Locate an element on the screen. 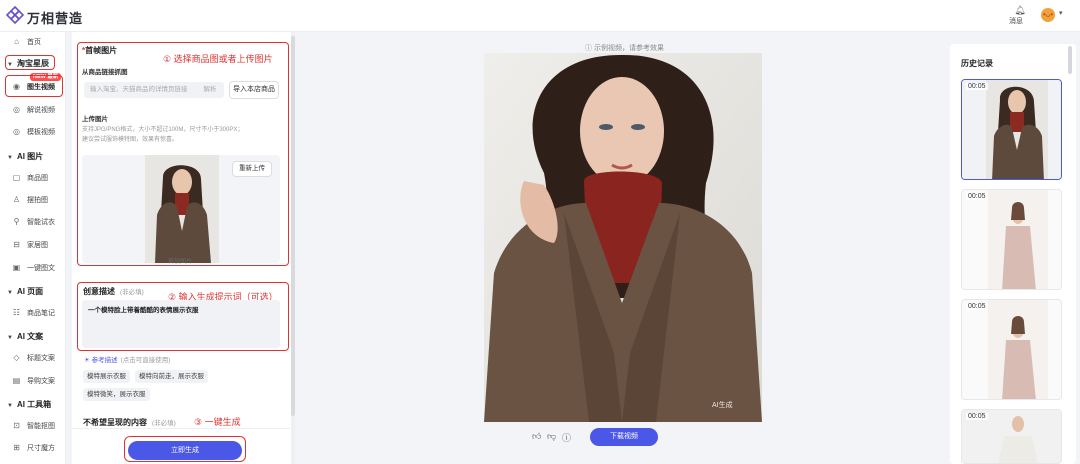  sidebar-item-template-video: ◎ 模板视频 is located at coordinates (33, 133).